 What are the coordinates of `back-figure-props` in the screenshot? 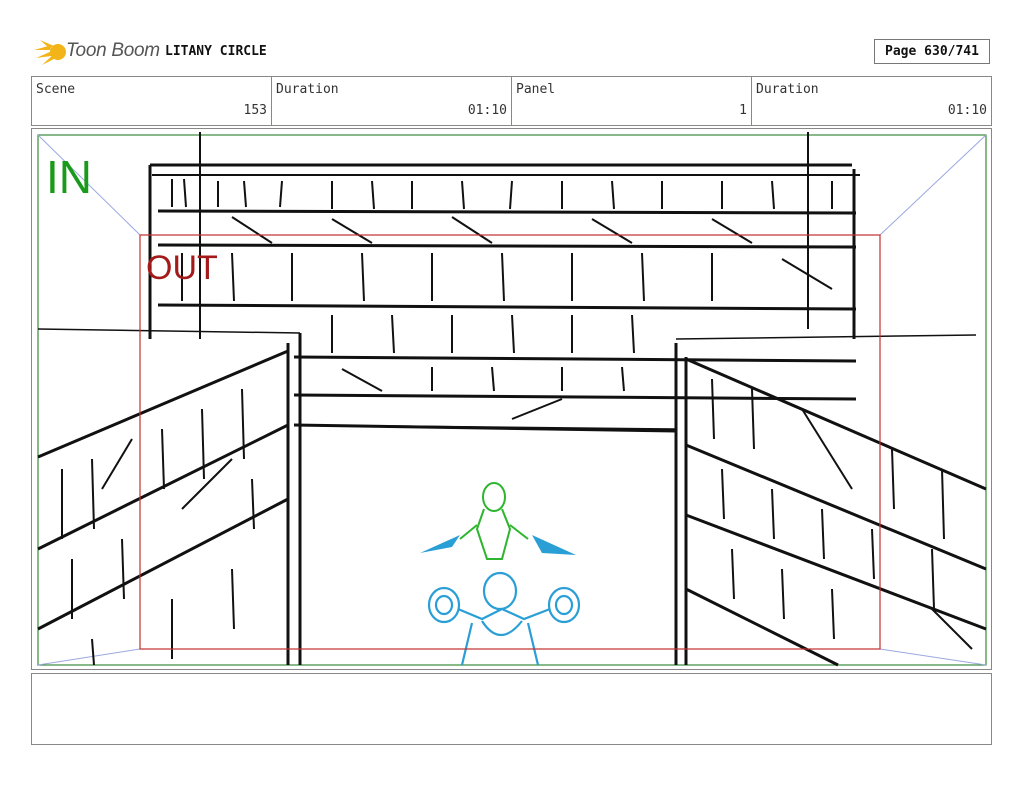 It's located at (498, 545).